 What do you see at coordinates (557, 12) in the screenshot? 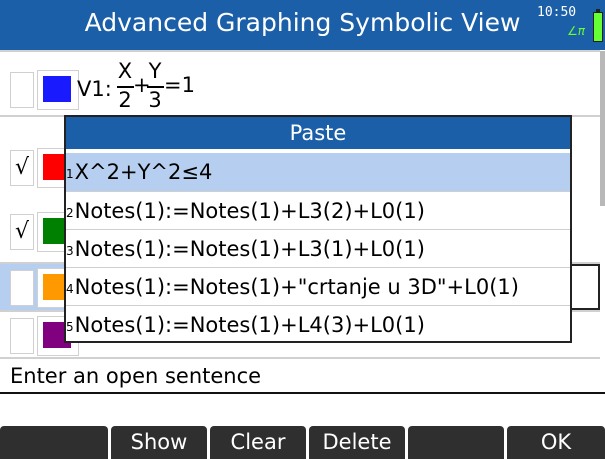
I see `clock: 10:50` at bounding box center [557, 12].